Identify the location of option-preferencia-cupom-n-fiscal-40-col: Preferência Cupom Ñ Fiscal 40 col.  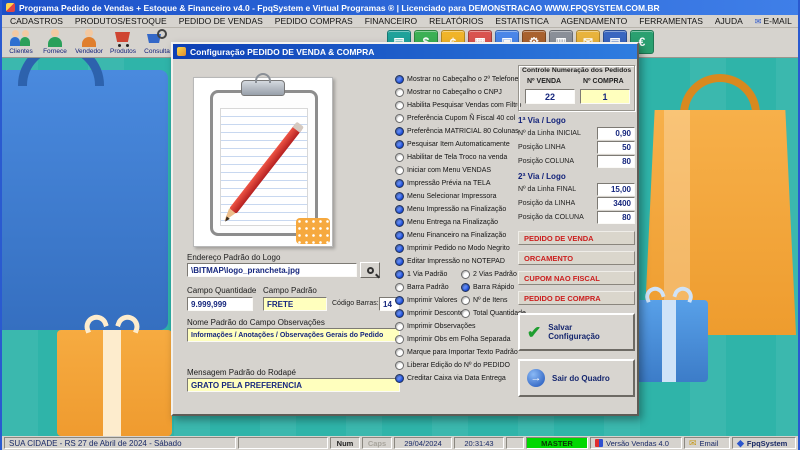
(455, 118).